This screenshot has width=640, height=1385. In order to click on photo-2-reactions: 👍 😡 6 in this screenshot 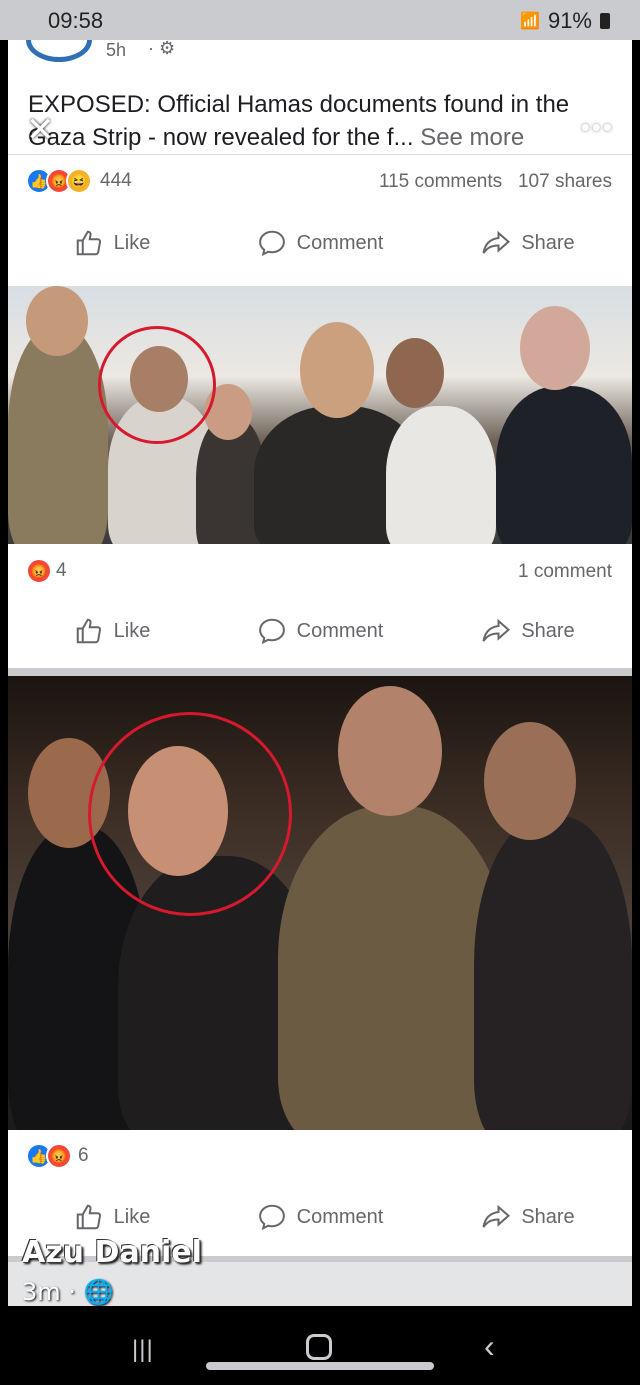, I will do `click(57, 1156)`.